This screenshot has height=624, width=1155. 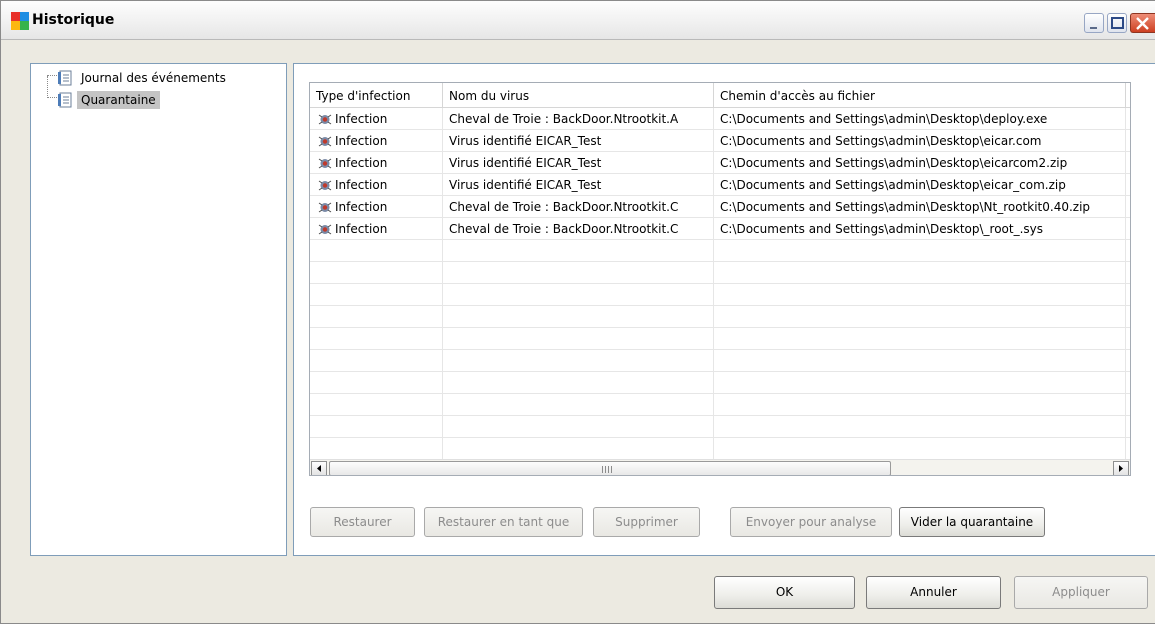 I want to click on arrow-right-icon, so click(x=1121, y=468).